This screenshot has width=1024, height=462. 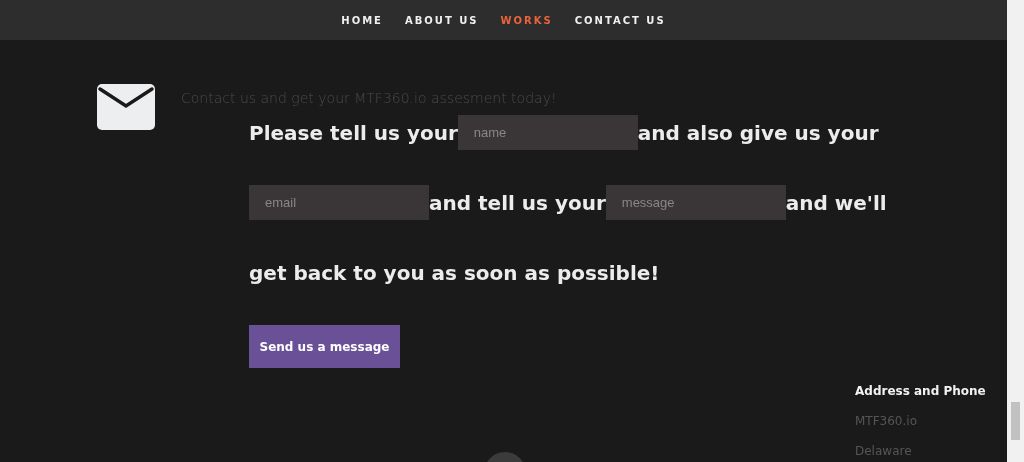 What do you see at coordinates (620, 20) in the screenshot?
I see `nav-link: CONTACT US` at bounding box center [620, 20].